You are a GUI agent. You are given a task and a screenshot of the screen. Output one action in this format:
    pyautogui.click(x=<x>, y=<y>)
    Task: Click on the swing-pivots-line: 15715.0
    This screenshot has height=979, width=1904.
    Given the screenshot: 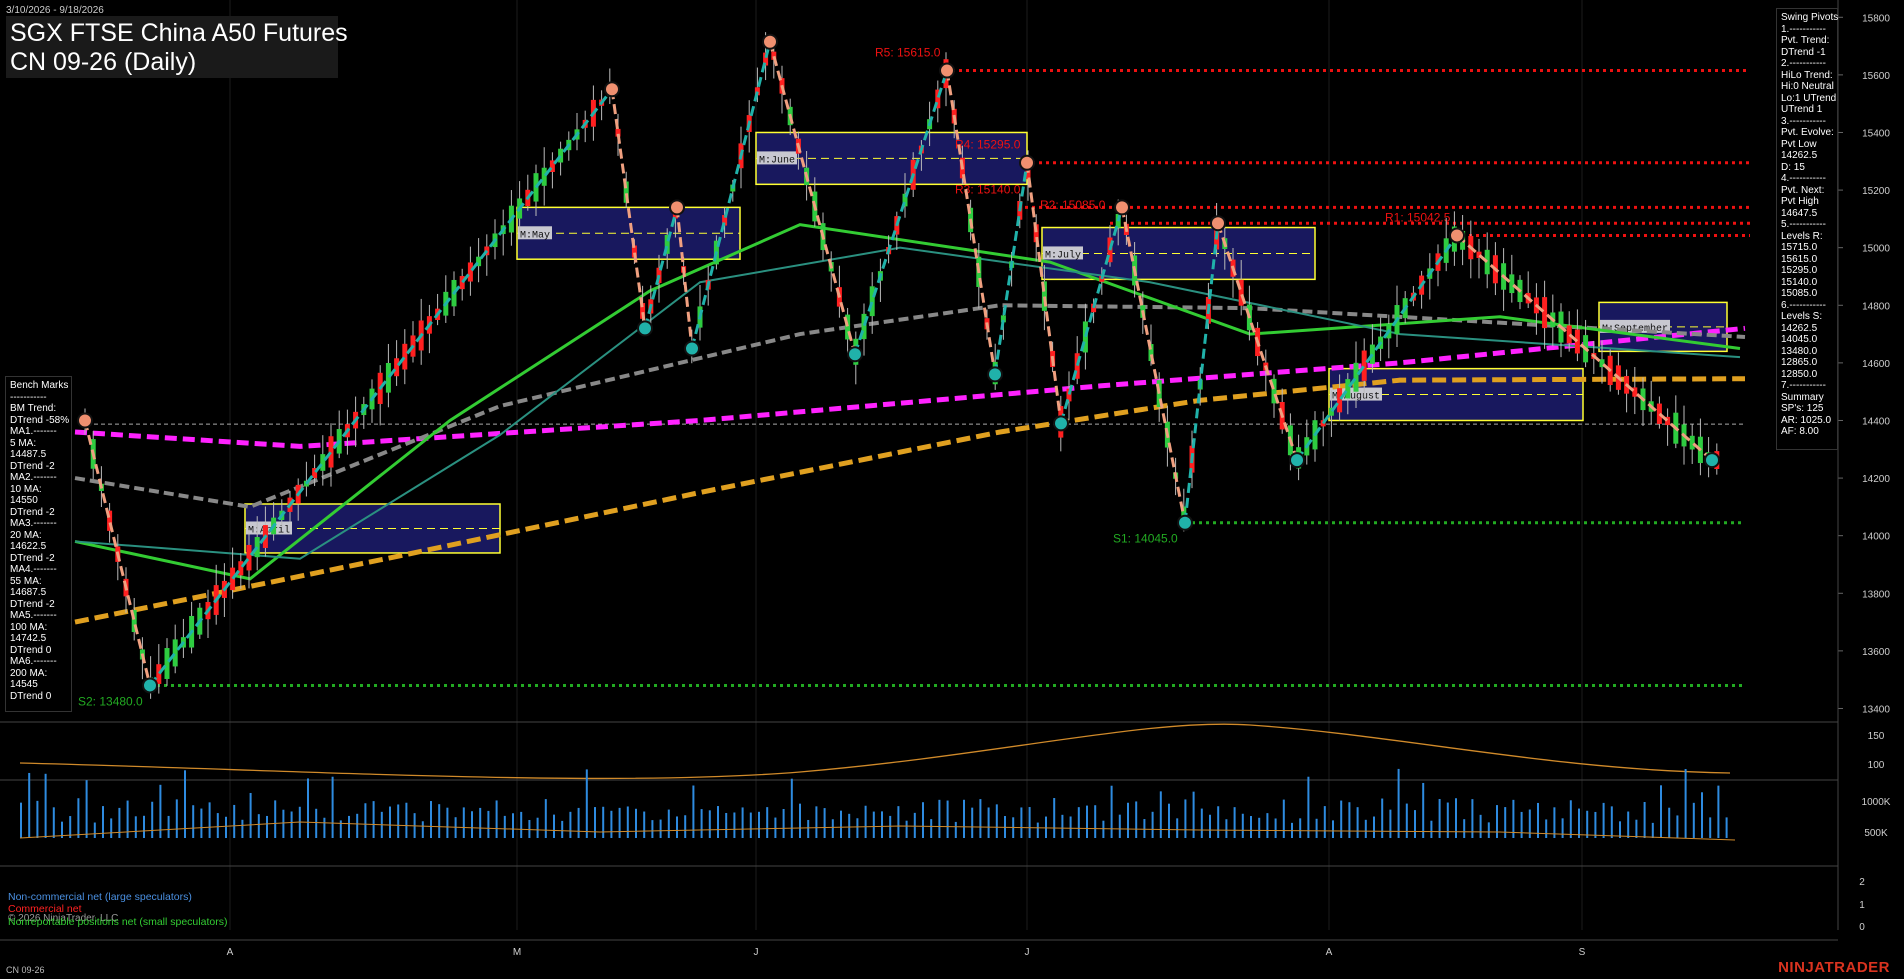 What is the action you would take?
    pyautogui.click(x=1799, y=247)
    